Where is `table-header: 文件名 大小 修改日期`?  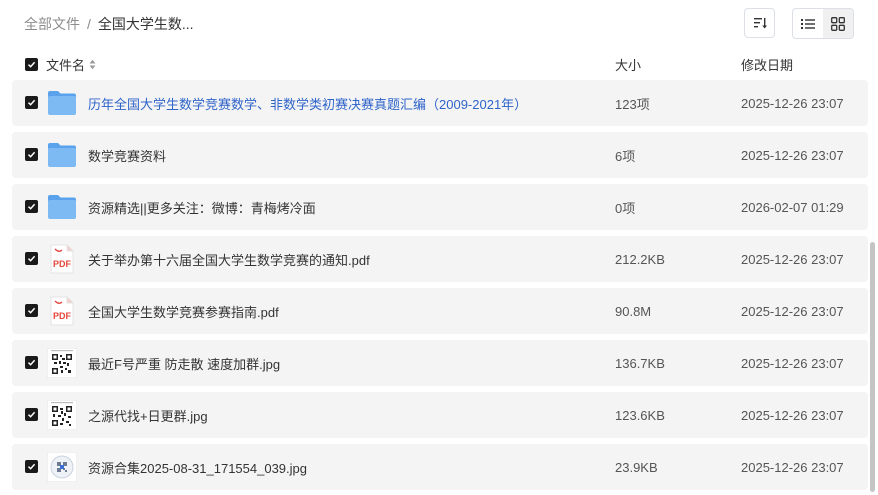
table-header: 文件名 大小 修改日期 is located at coordinates (440, 64).